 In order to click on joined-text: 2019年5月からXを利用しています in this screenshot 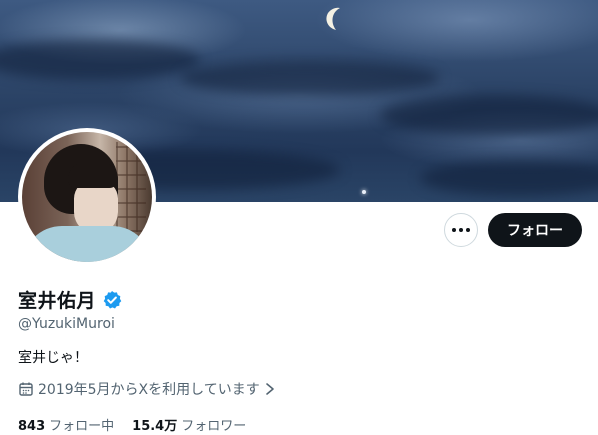, I will do `click(149, 390)`.